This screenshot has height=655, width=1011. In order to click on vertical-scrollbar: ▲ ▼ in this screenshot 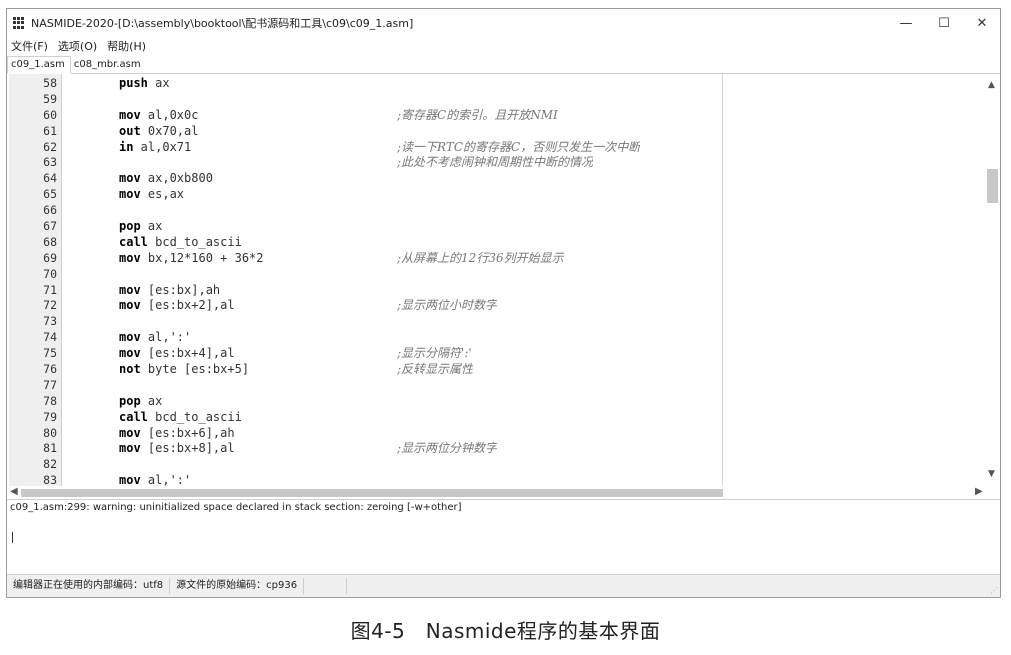, I will do `click(992, 280)`.